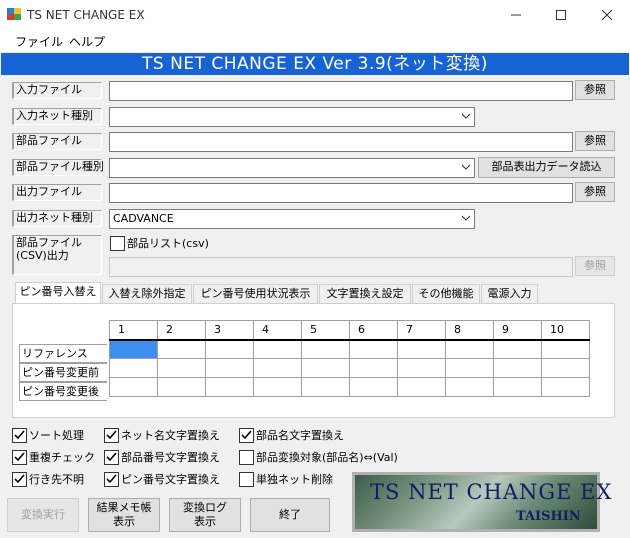  What do you see at coordinates (14, 14) in the screenshot?
I see `app-icon` at bounding box center [14, 14].